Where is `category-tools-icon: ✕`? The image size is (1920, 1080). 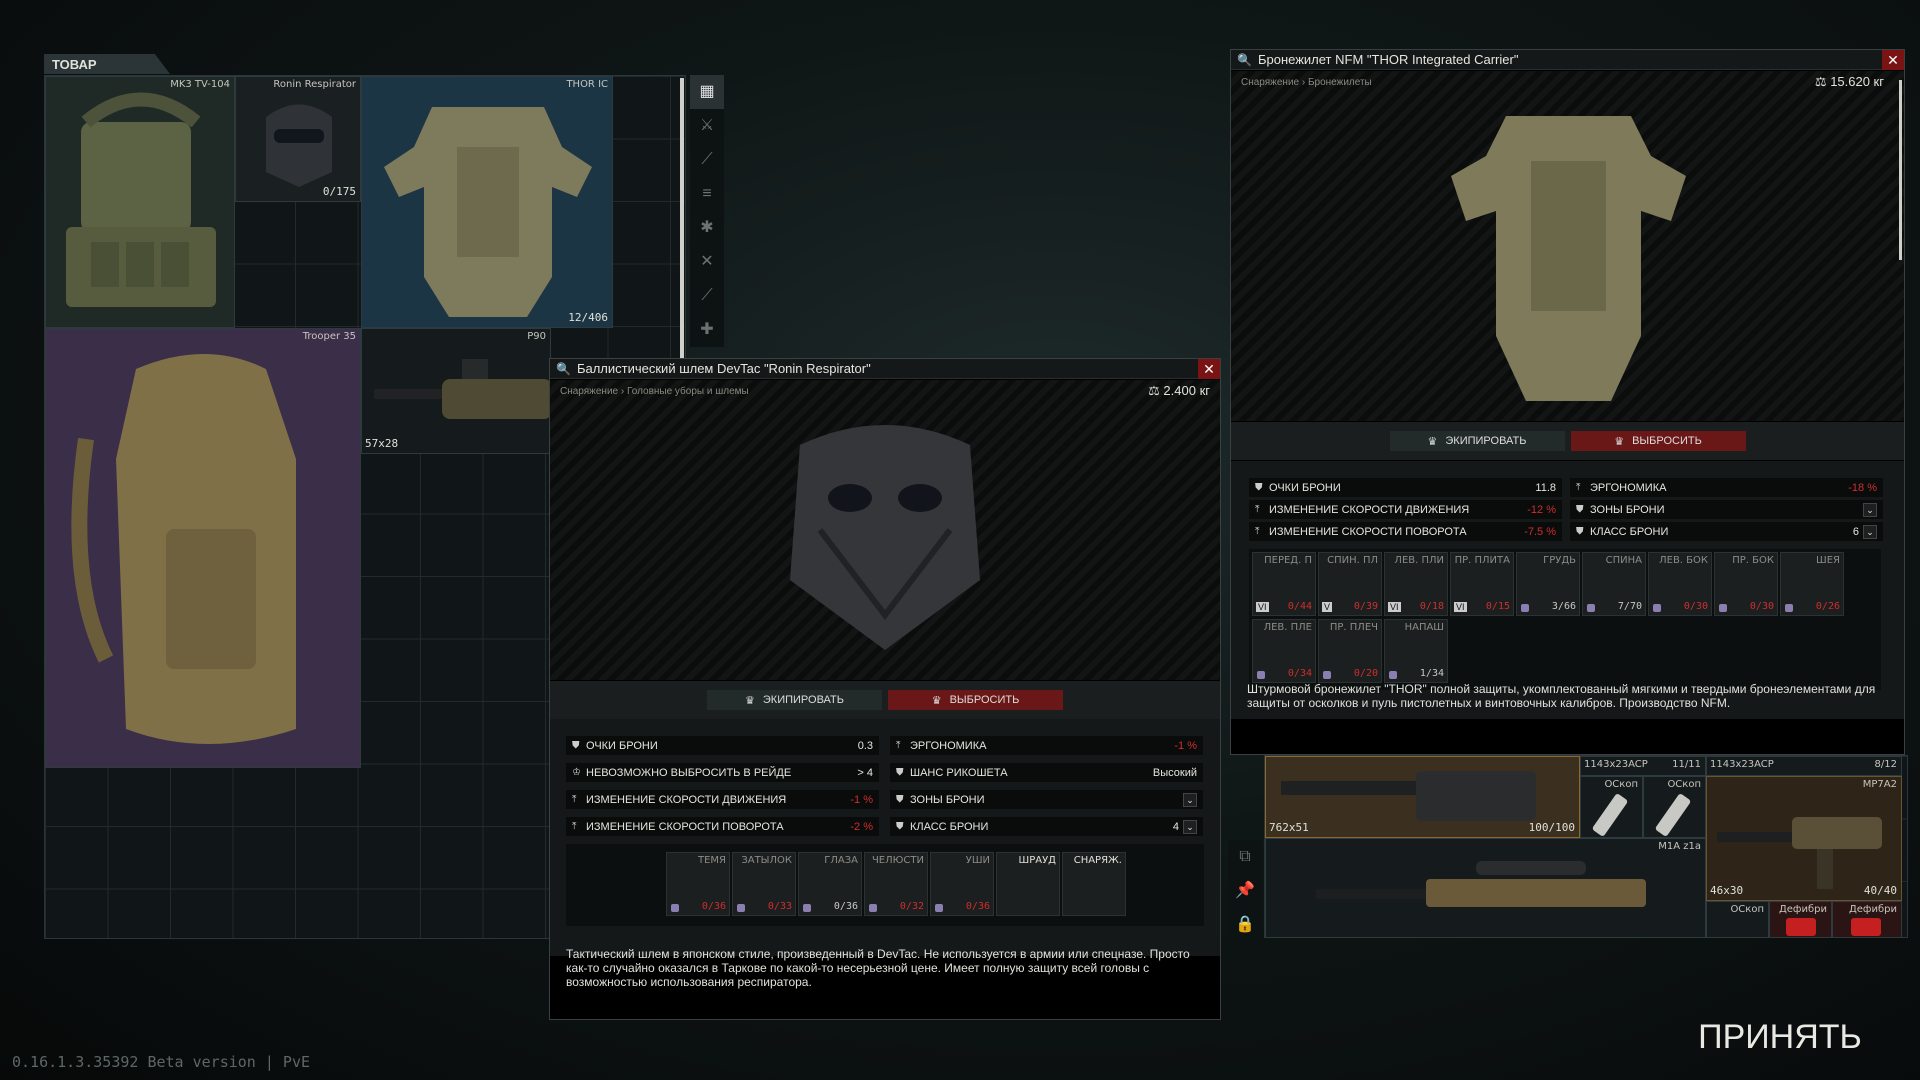 category-tools-icon: ✕ is located at coordinates (707, 262).